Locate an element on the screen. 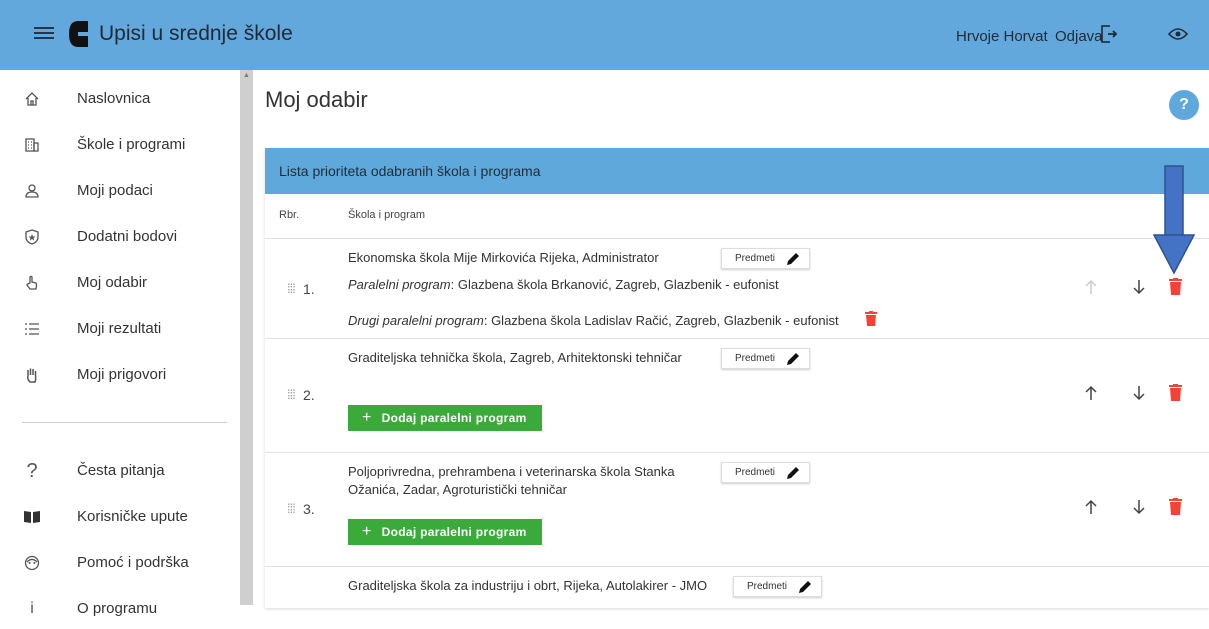  user-icon is located at coordinates (32, 191).